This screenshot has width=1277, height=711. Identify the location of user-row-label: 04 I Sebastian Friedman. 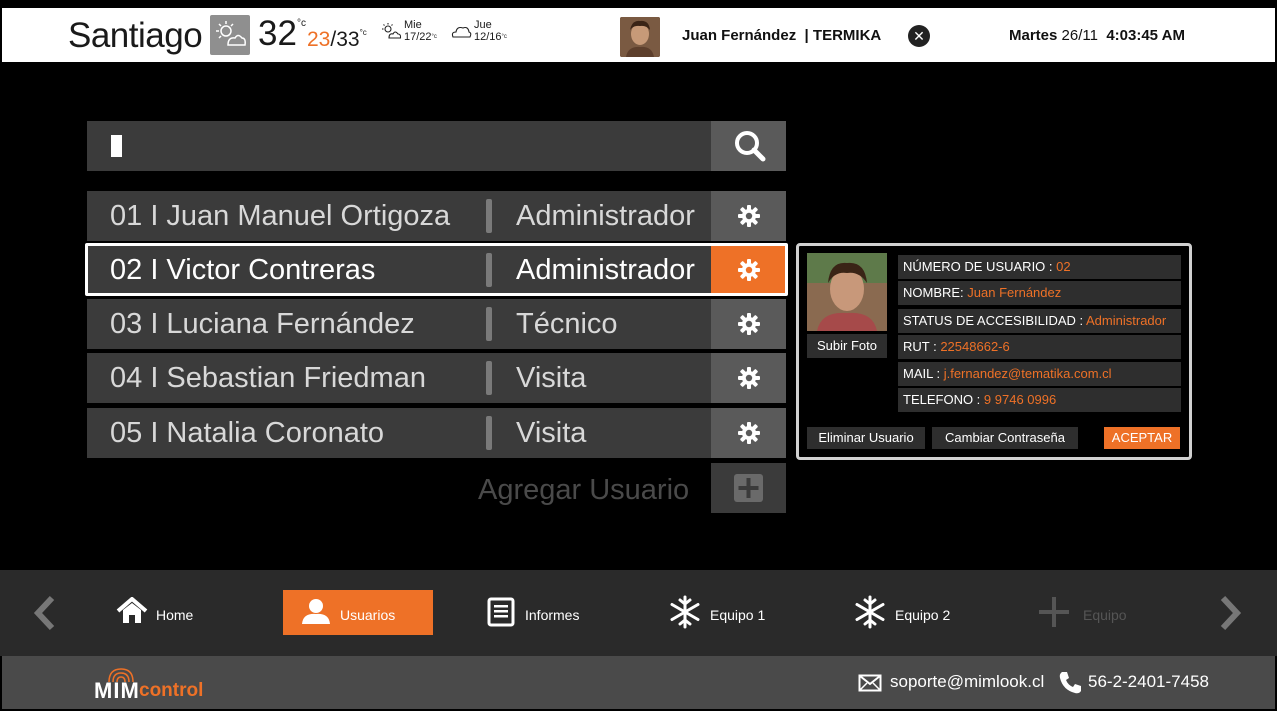
(268, 378).